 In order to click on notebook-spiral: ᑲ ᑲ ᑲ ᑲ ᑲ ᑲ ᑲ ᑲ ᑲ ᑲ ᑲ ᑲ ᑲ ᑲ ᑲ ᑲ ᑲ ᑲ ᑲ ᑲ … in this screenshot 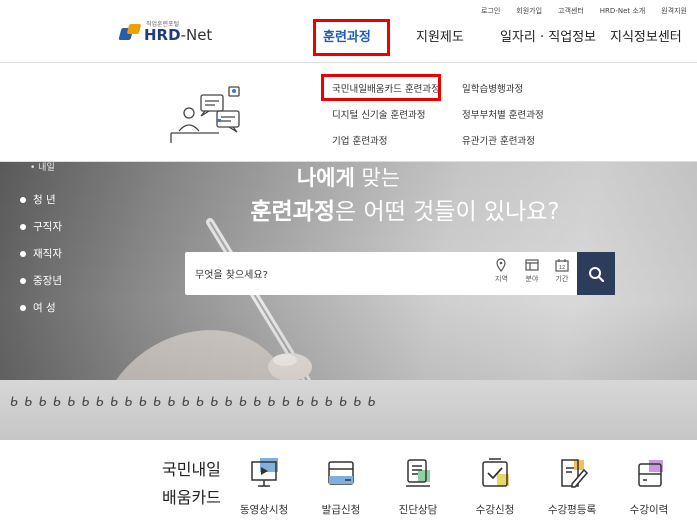, I will do `click(193, 402)`.